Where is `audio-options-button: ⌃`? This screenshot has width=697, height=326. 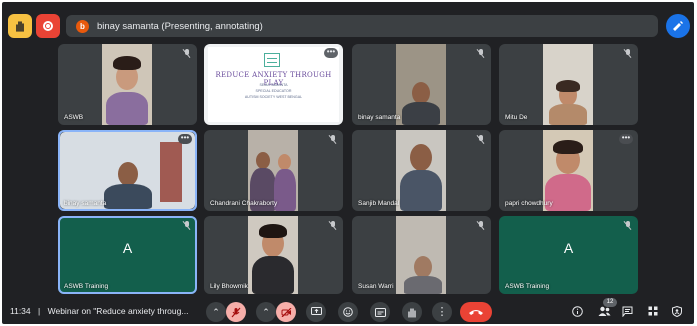
audio-options-button: ⌃ is located at coordinates (216, 312).